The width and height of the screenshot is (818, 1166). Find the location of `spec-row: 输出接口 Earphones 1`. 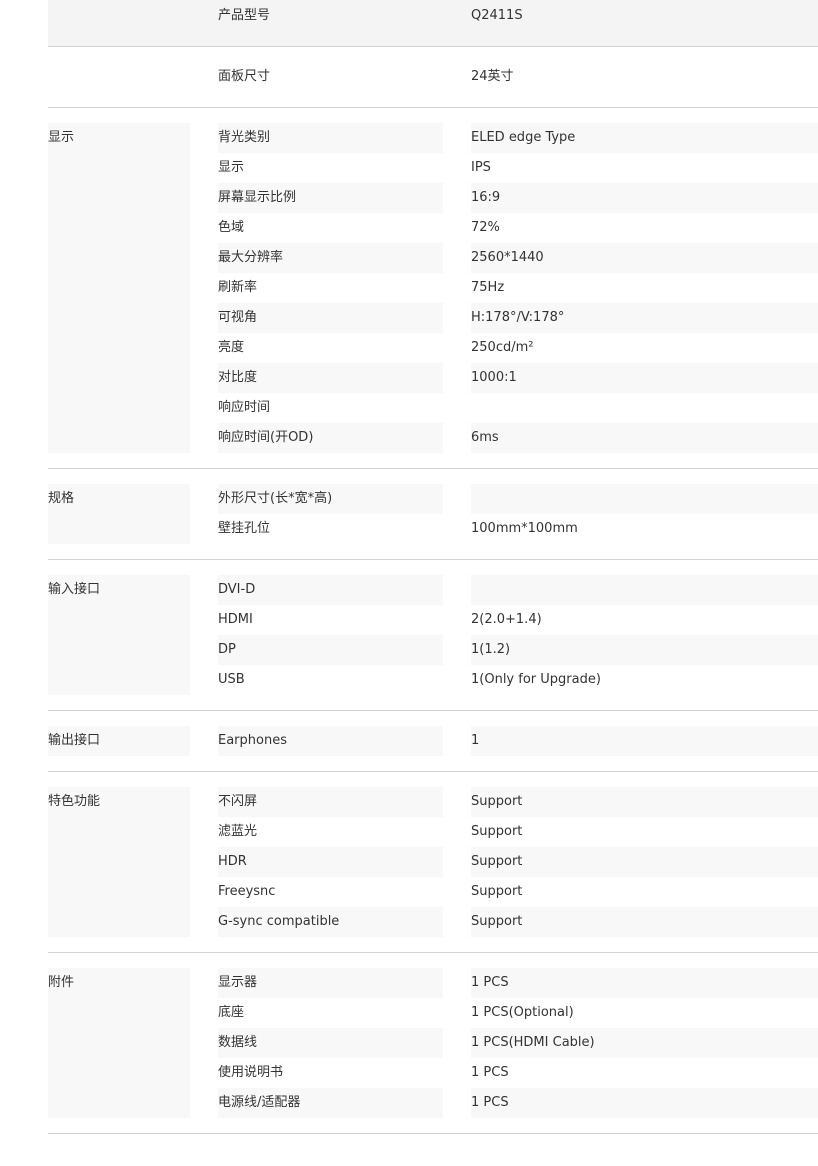

spec-row: 输出接口 Earphones 1 is located at coordinates (433, 741).